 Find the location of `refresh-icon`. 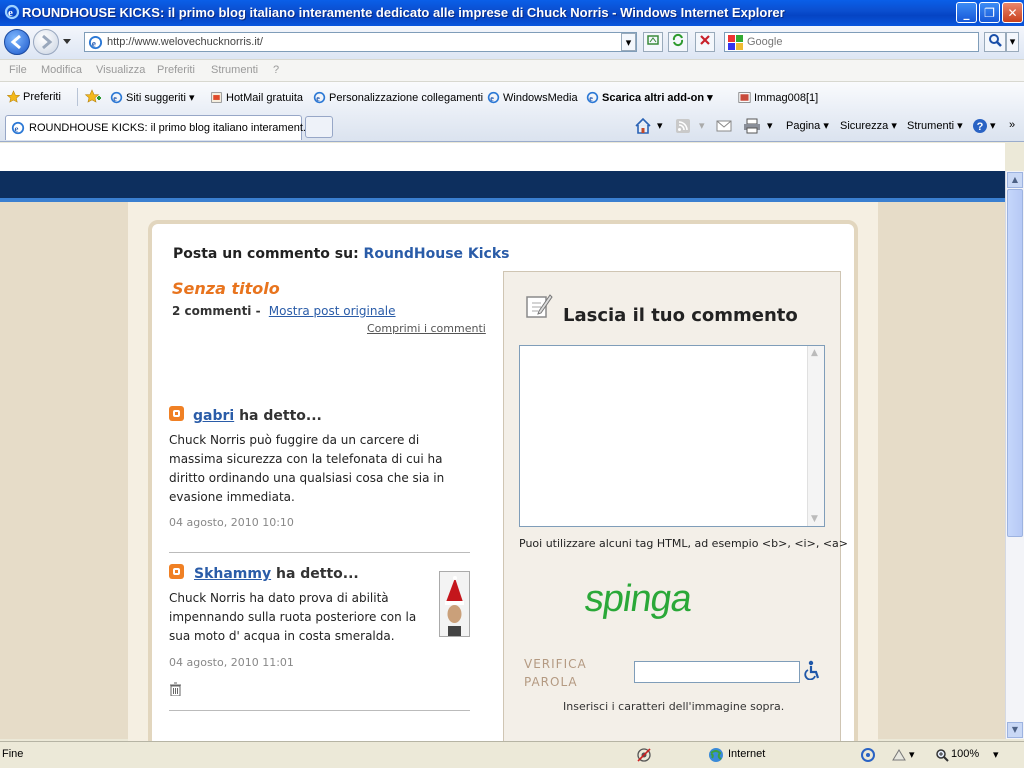

refresh-icon is located at coordinates (678, 42).